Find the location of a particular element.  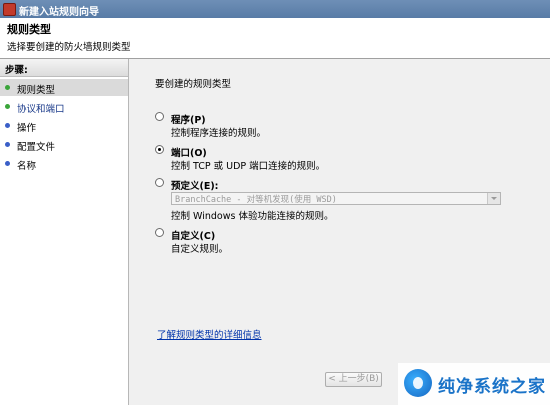

rule-type-prompt: 要创建的规则类型 is located at coordinates (193, 84).